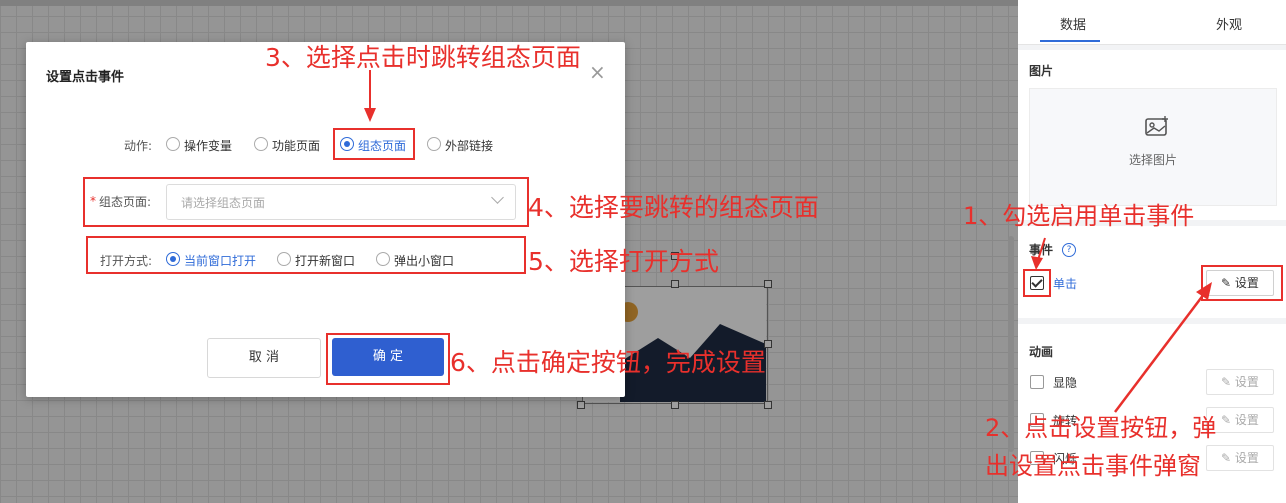 The width and height of the screenshot is (1286, 503). What do you see at coordinates (623, 261) in the screenshot?
I see `annotation-step5: 5、选择打开方式` at bounding box center [623, 261].